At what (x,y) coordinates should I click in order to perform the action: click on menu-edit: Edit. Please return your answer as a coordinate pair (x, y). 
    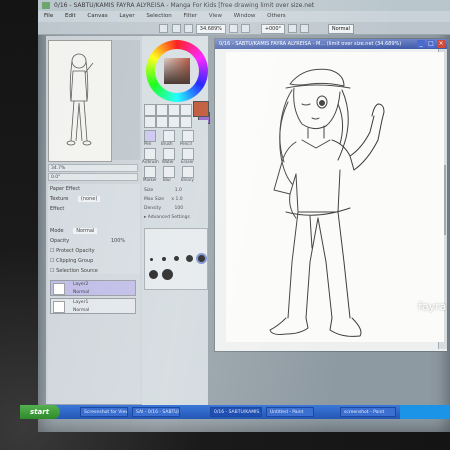
    Looking at the image, I should click on (70, 16).